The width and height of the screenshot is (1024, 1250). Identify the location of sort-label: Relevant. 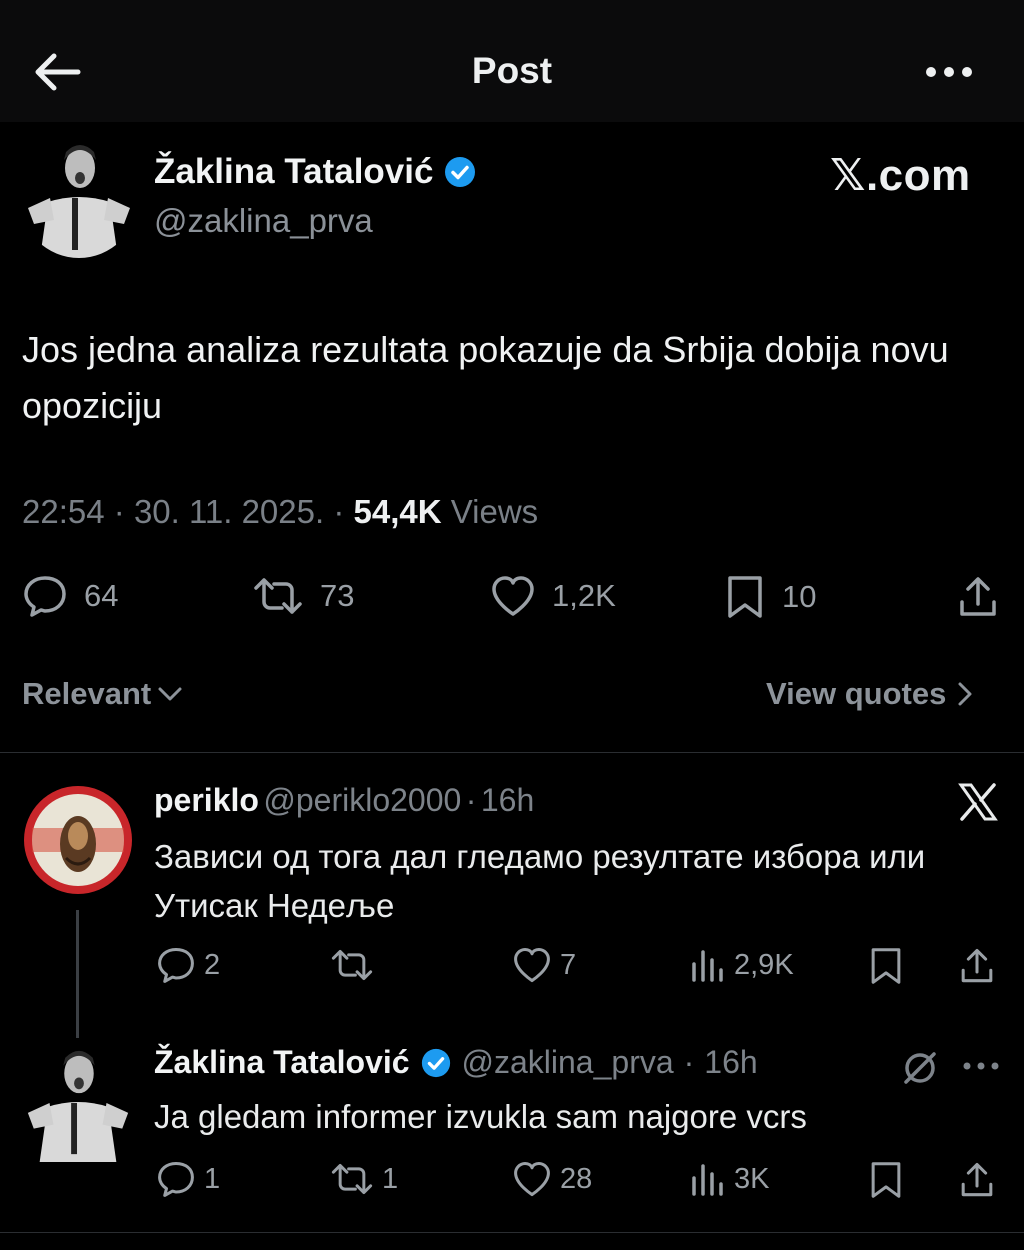
(87, 693).